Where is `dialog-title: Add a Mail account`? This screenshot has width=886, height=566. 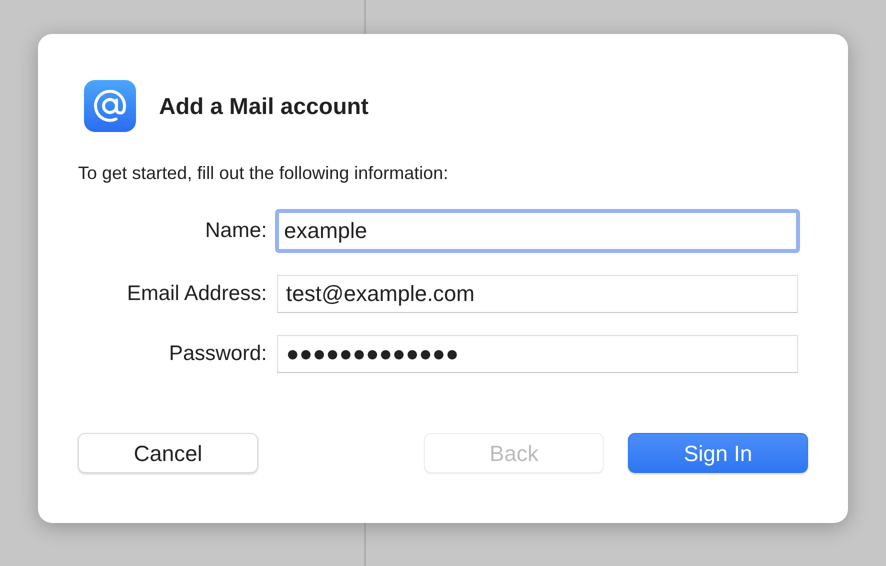 dialog-title: Add a Mail account is located at coordinates (264, 106).